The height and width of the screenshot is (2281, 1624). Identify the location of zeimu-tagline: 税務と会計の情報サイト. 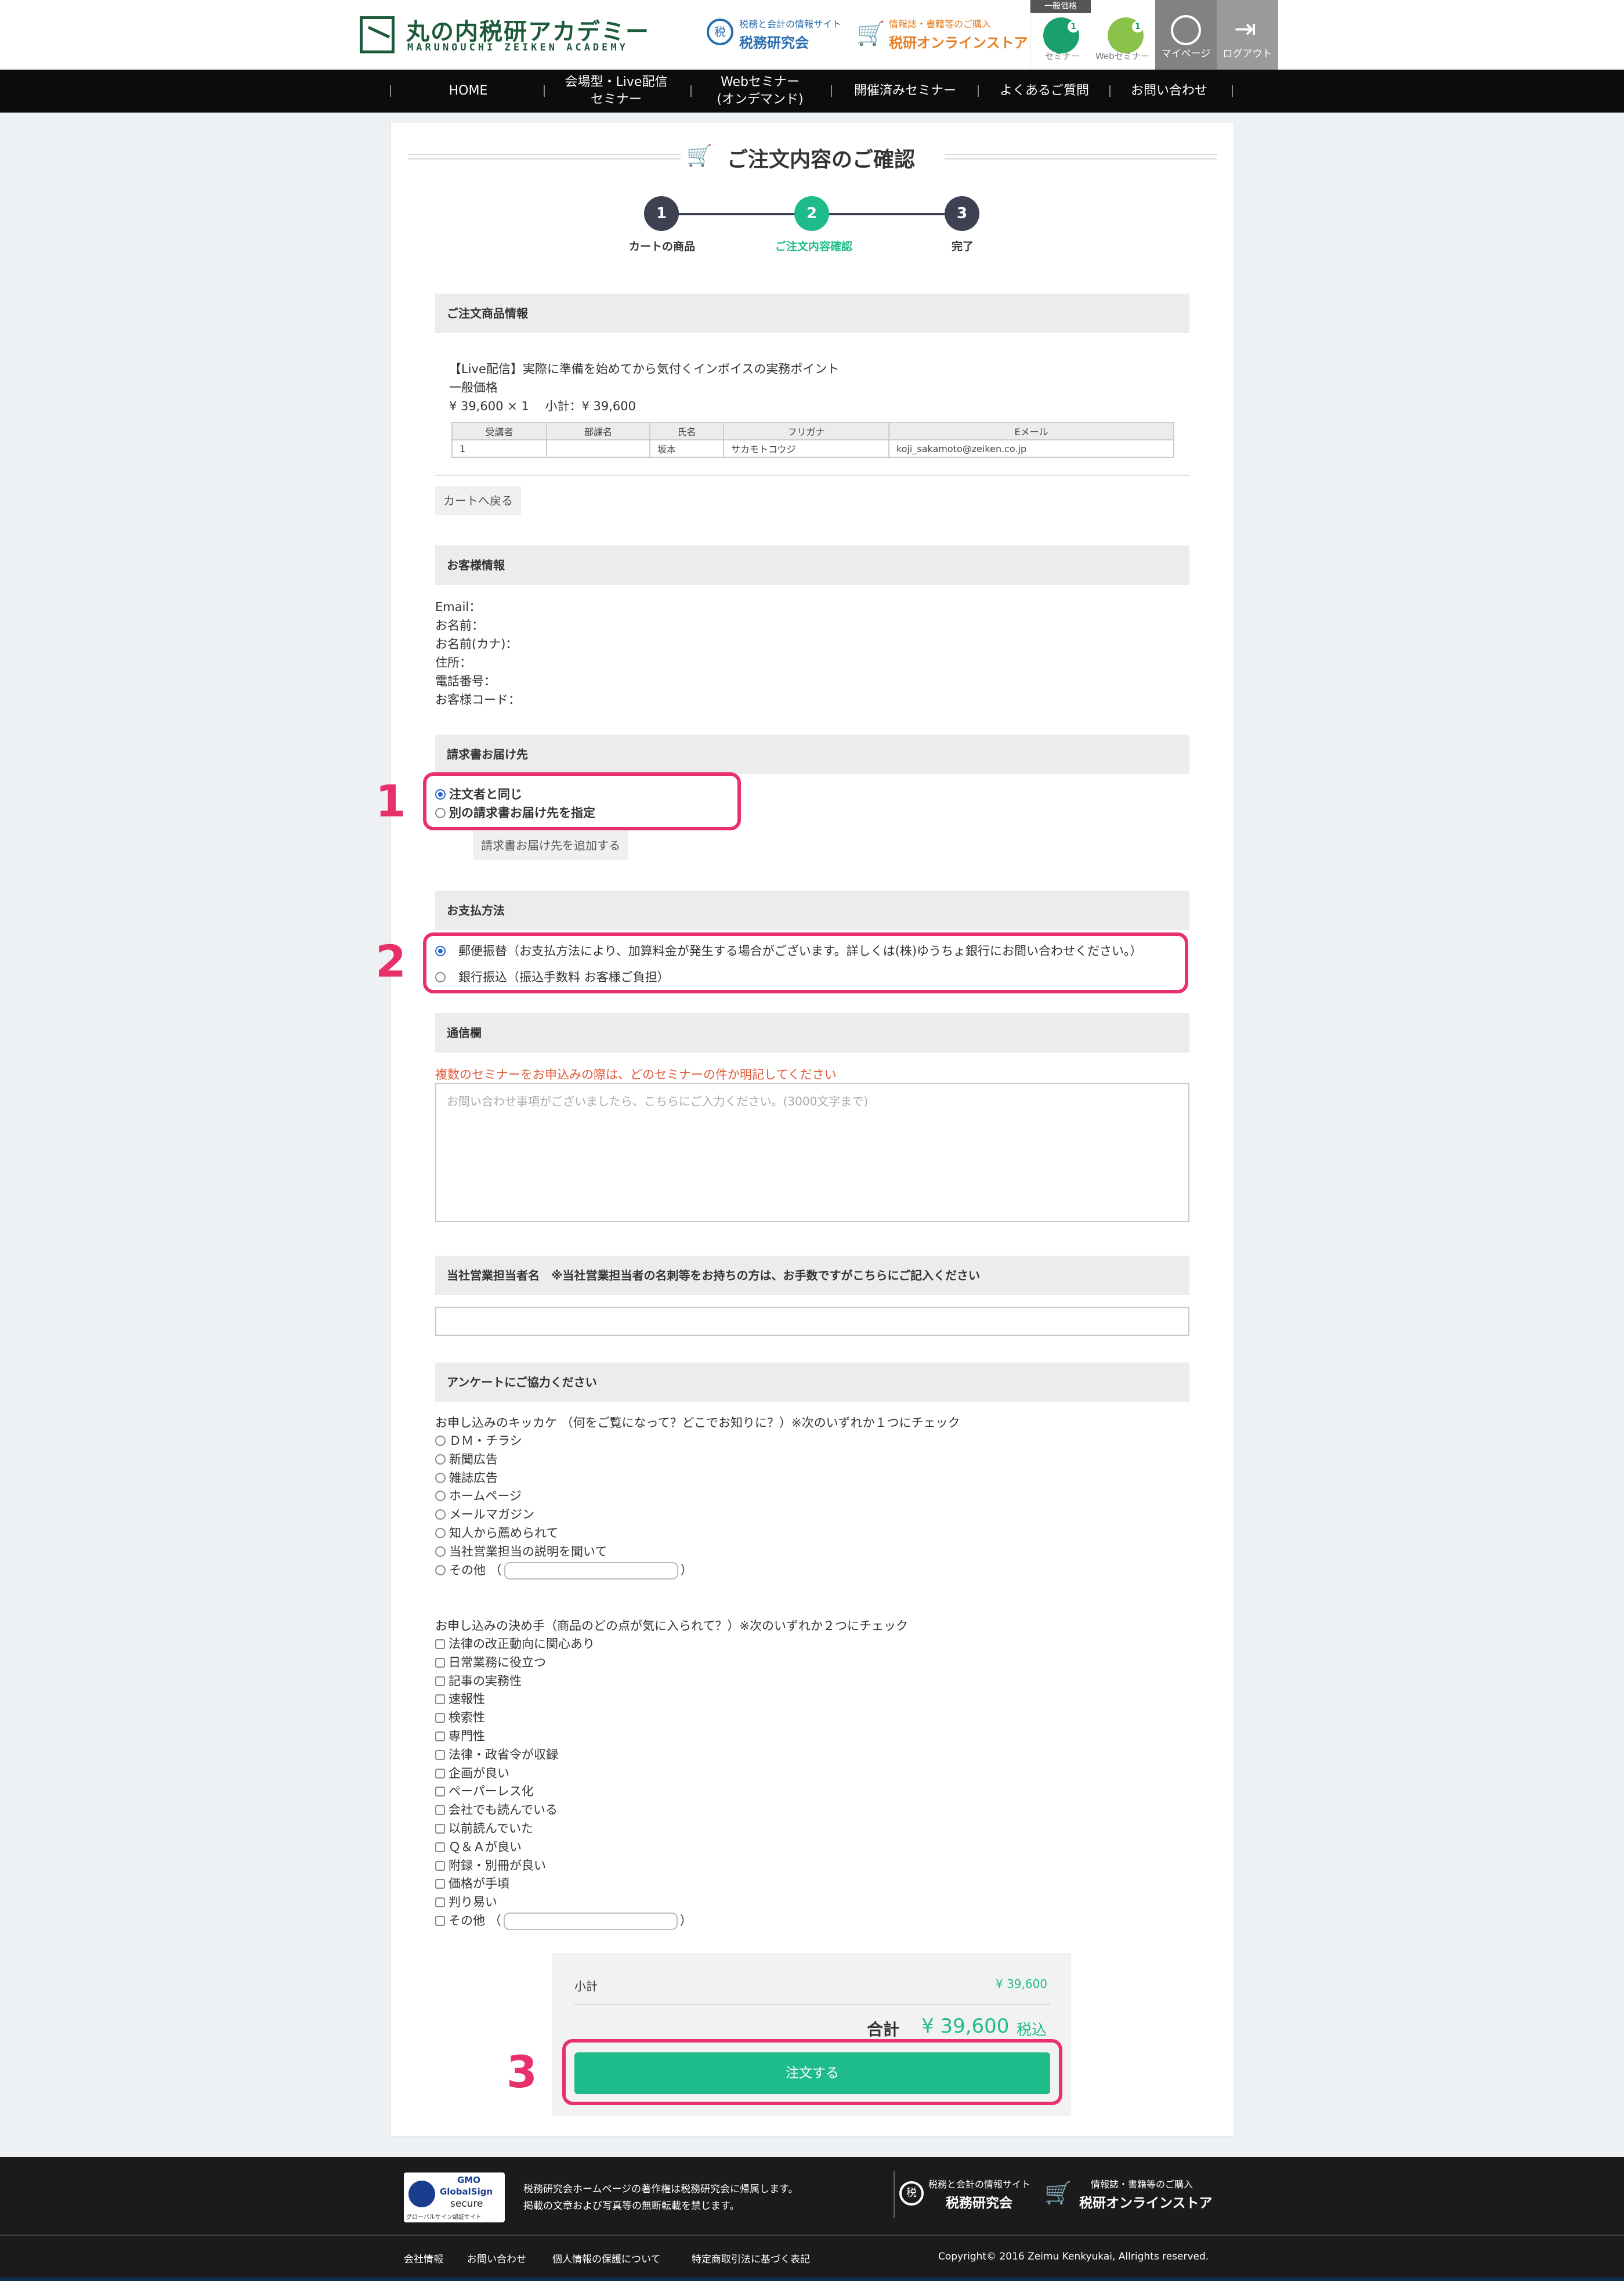
(791, 24).